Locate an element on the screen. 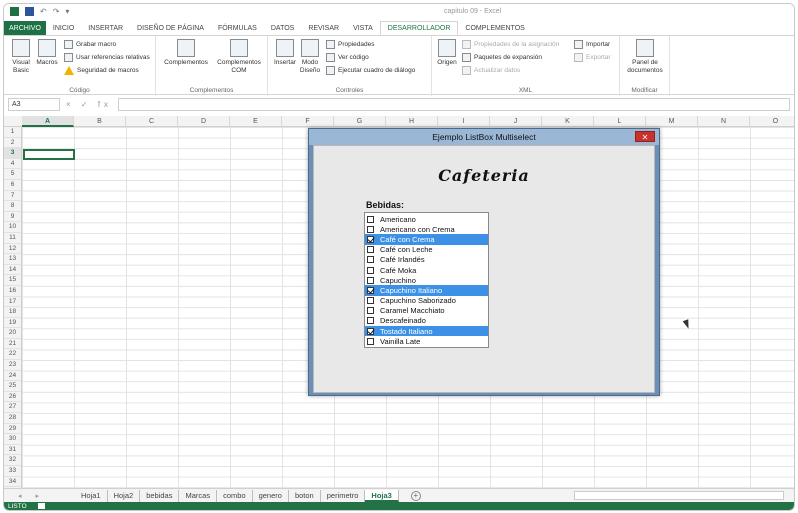 The height and width of the screenshot is (513, 798). column-header-k: K is located at coordinates (568, 121).